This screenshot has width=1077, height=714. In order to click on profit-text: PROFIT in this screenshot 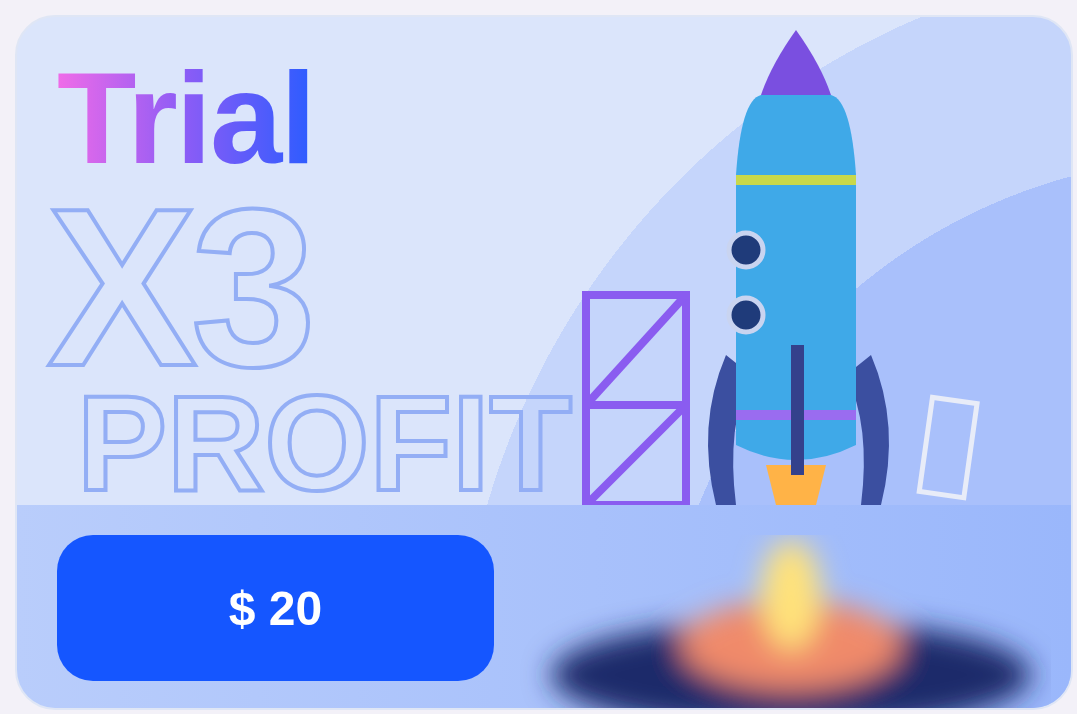, I will do `click(324, 444)`.